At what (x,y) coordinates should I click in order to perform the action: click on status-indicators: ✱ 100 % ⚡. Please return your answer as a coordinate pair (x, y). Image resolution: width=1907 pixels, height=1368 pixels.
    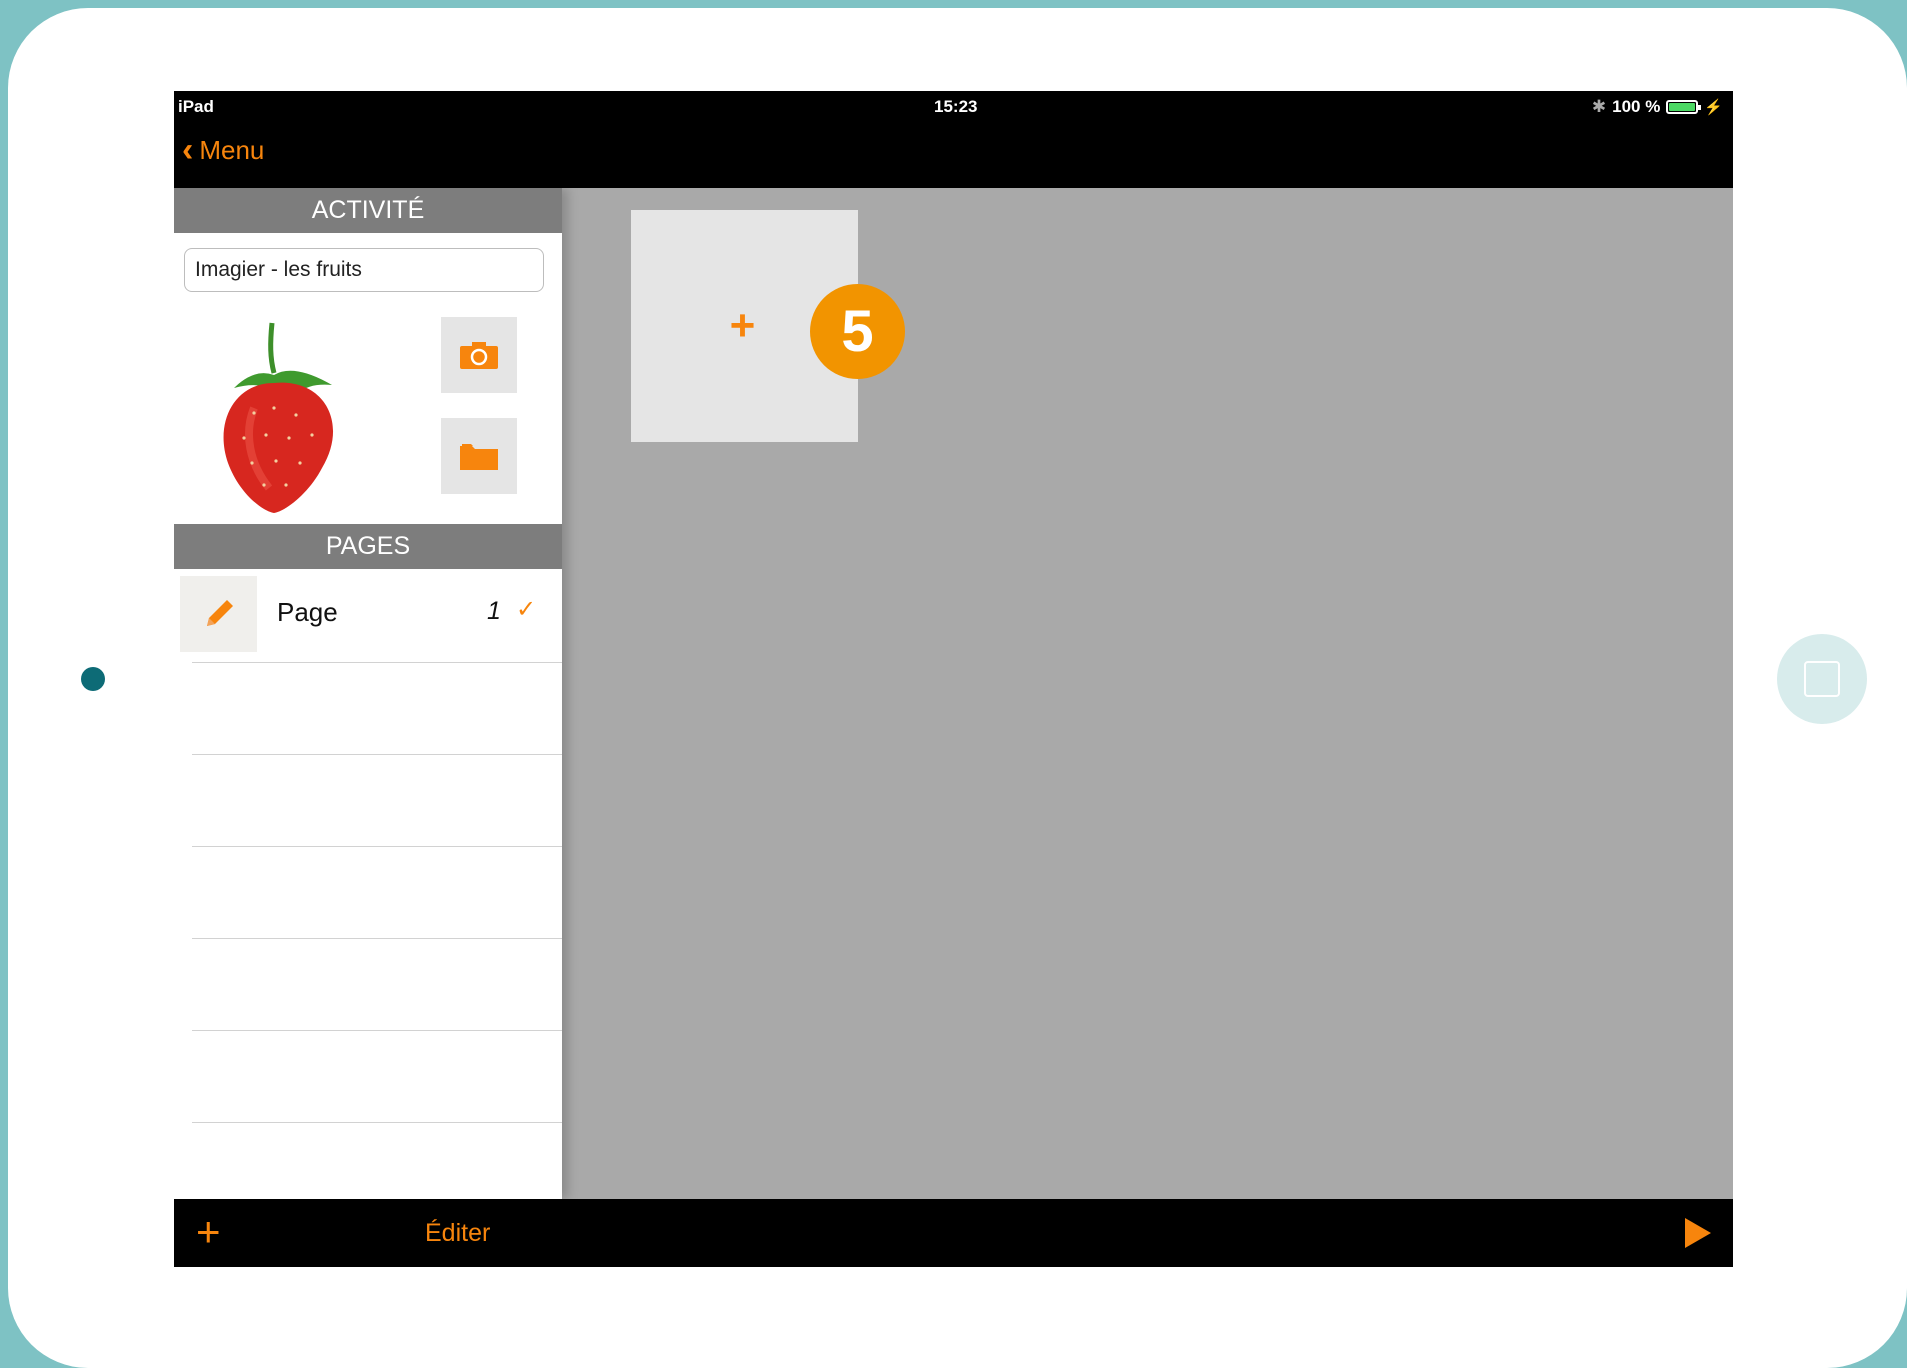
    Looking at the image, I should click on (1657, 107).